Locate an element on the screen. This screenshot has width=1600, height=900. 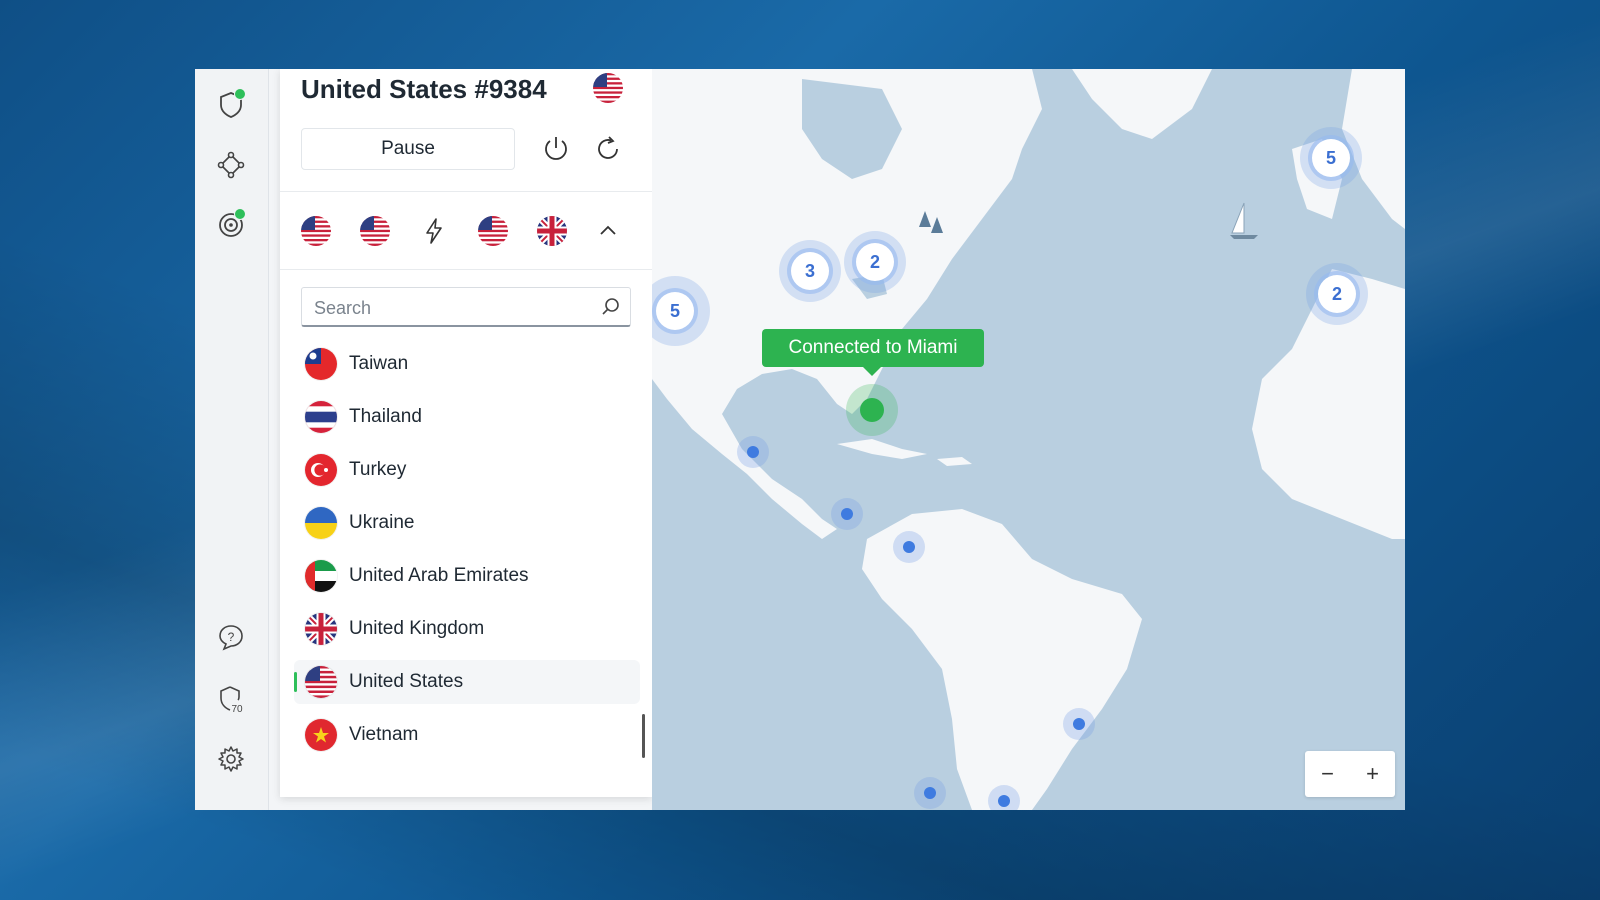
server-cluster: 3 is located at coordinates (810, 271).